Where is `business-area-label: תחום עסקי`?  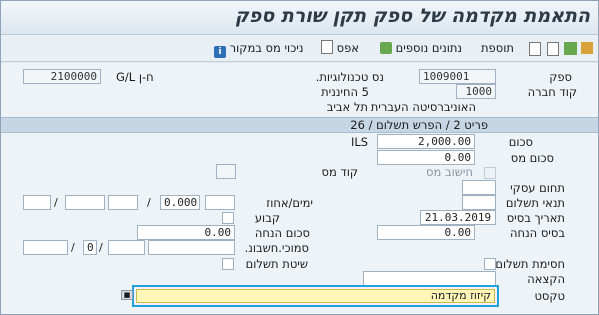 business-area-label: תחום עסקי is located at coordinates (537, 188).